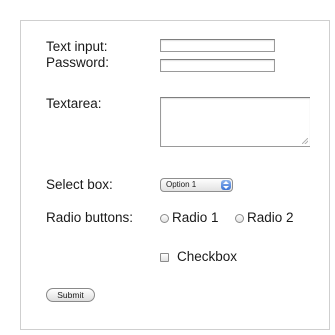 The image size is (335, 335). I want to click on radio-2-button, so click(239, 218).